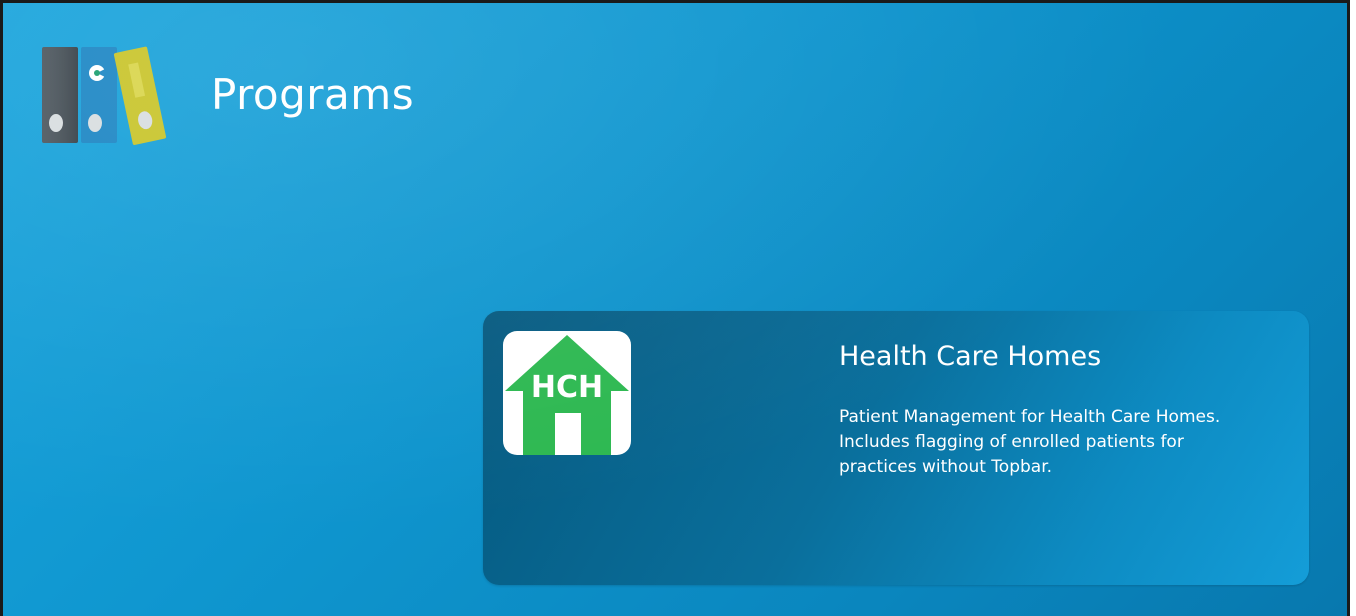 The height and width of the screenshot is (616, 1356). Describe the element at coordinates (108, 93) in the screenshot. I see `programs-binders-icon` at that location.